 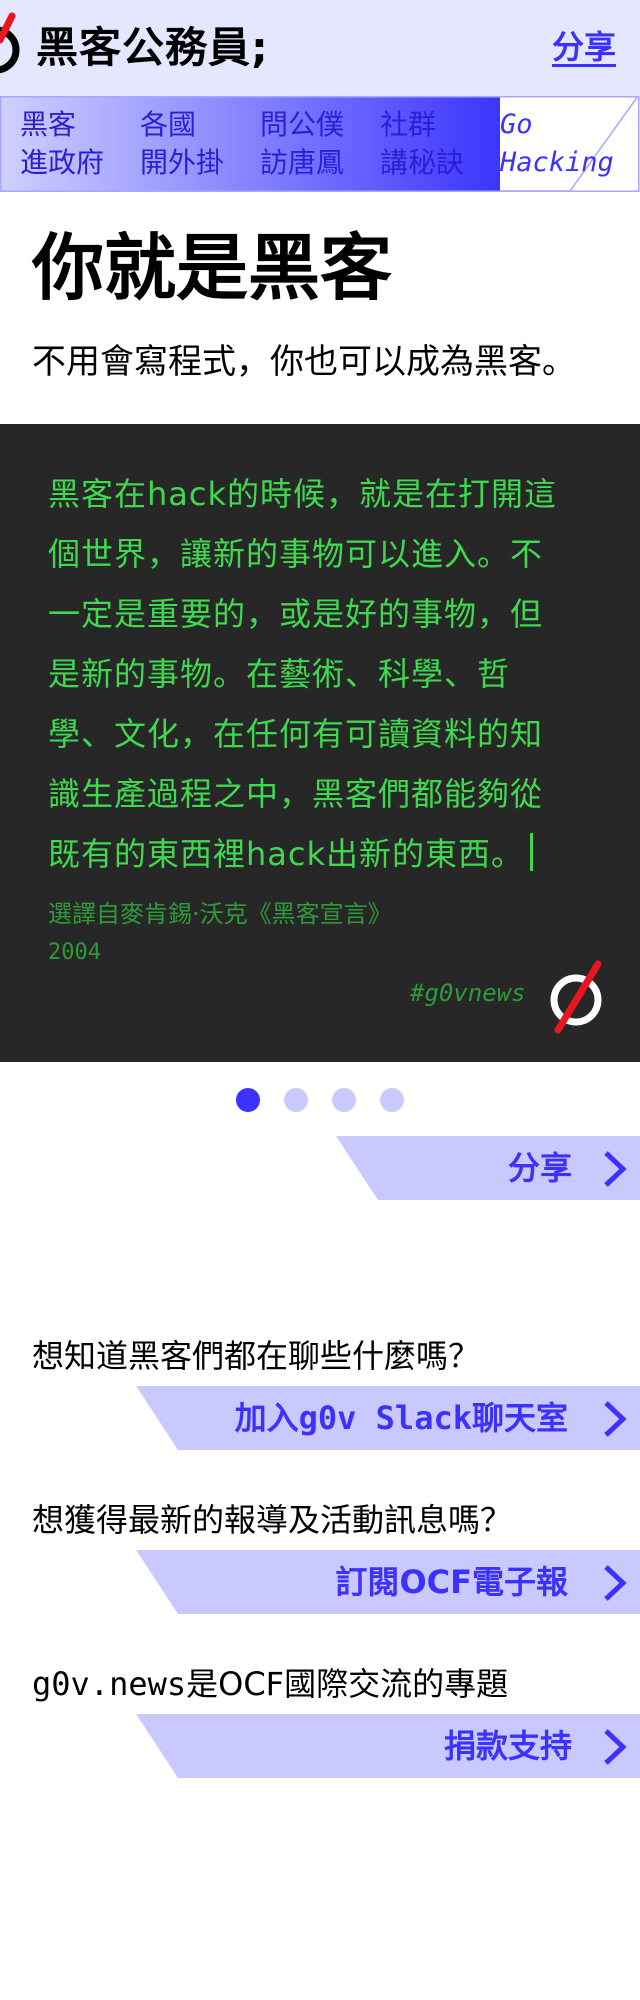 What do you see at coordinates (519, 1418) in the screenshot?
I see `cta-text-suffix: 聊天室` at bounding box center [519, 1418].